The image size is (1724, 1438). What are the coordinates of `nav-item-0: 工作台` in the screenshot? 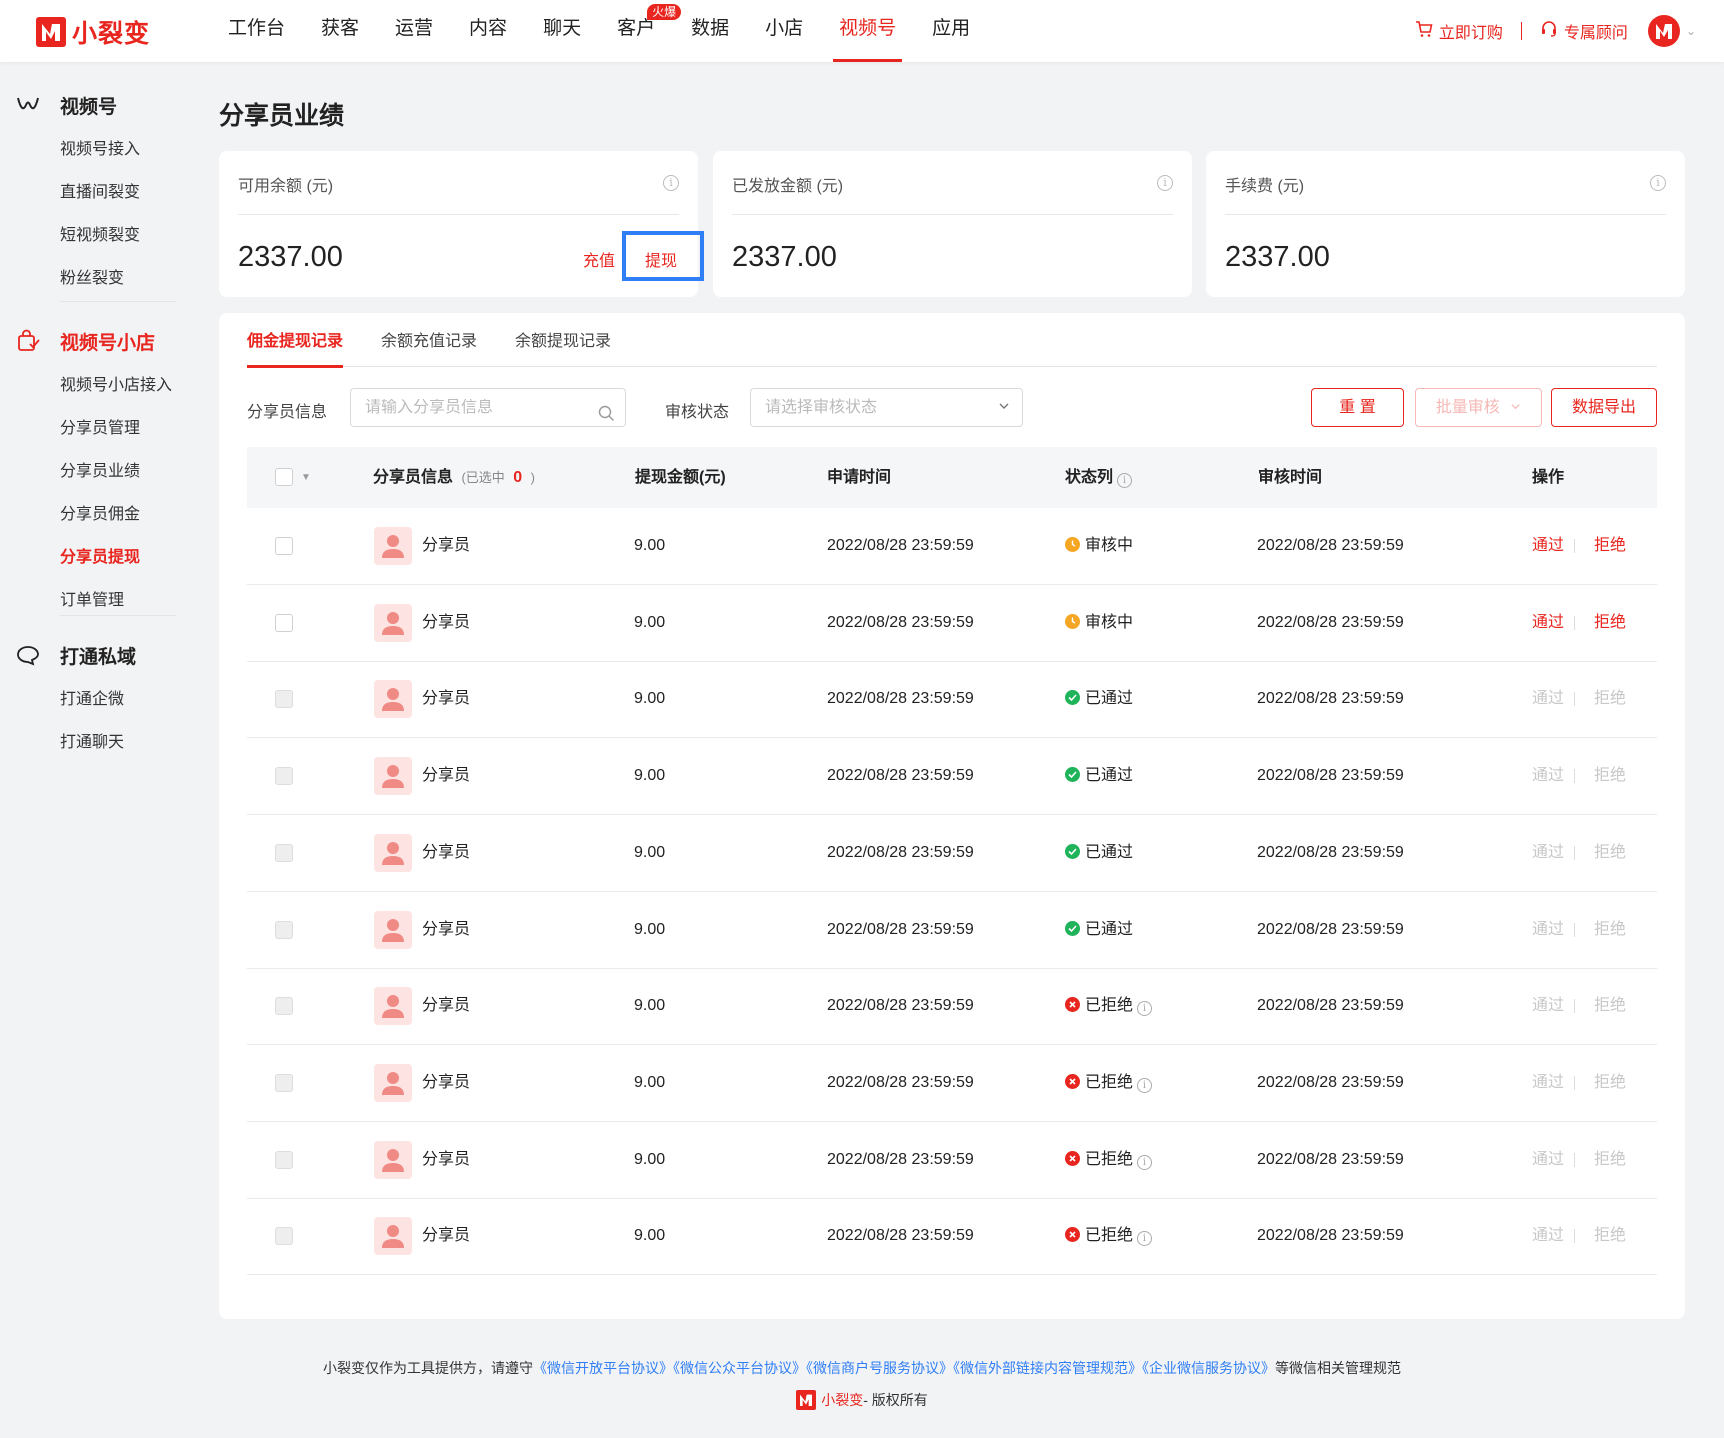 It's located at (256, 31).